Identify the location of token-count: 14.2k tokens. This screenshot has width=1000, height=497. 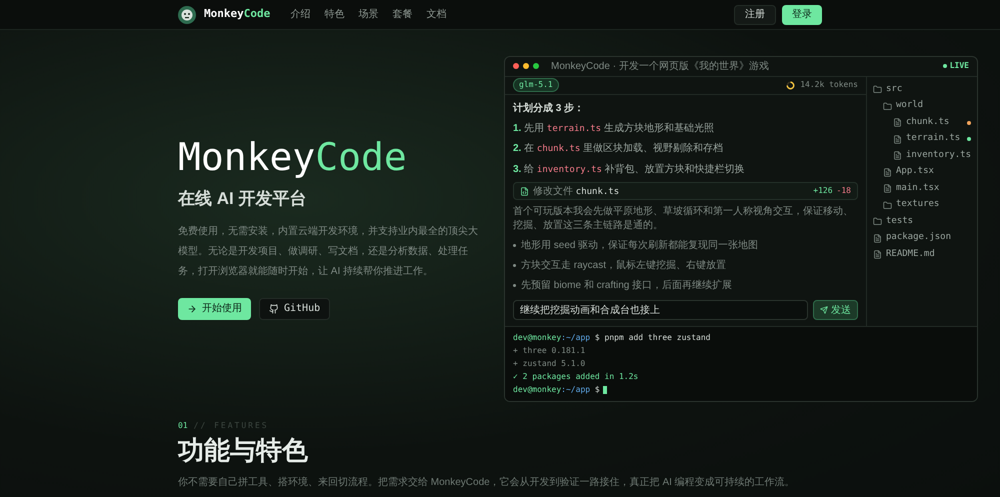
(829, 85).